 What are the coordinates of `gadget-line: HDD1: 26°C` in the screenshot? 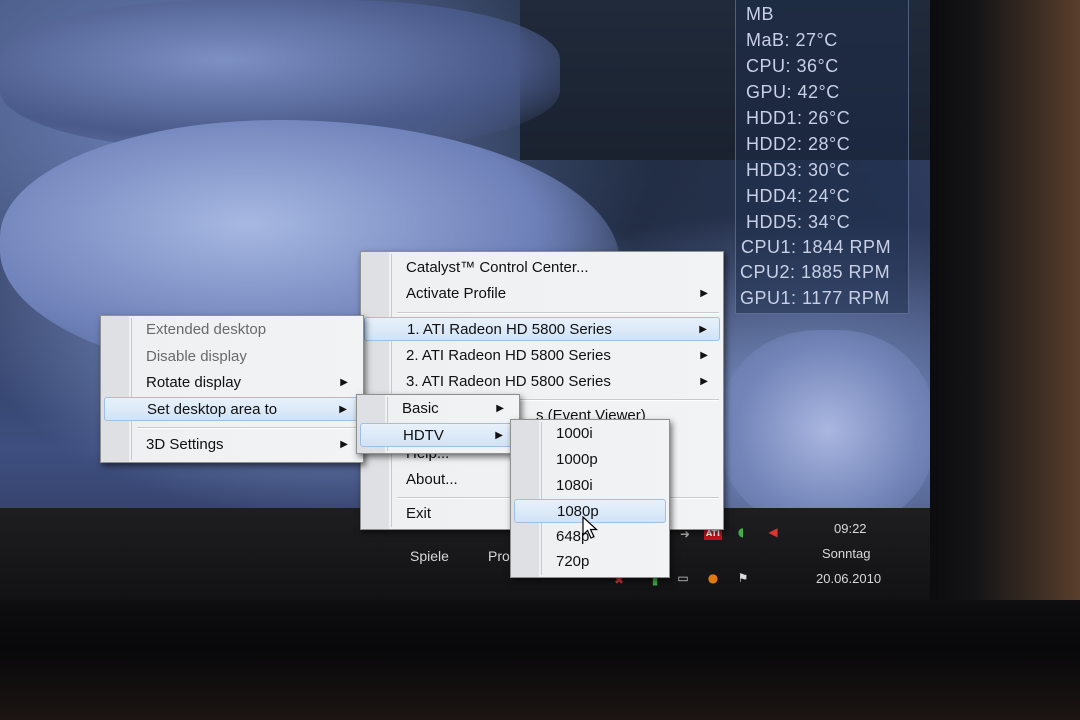 It's located at (798, 118).